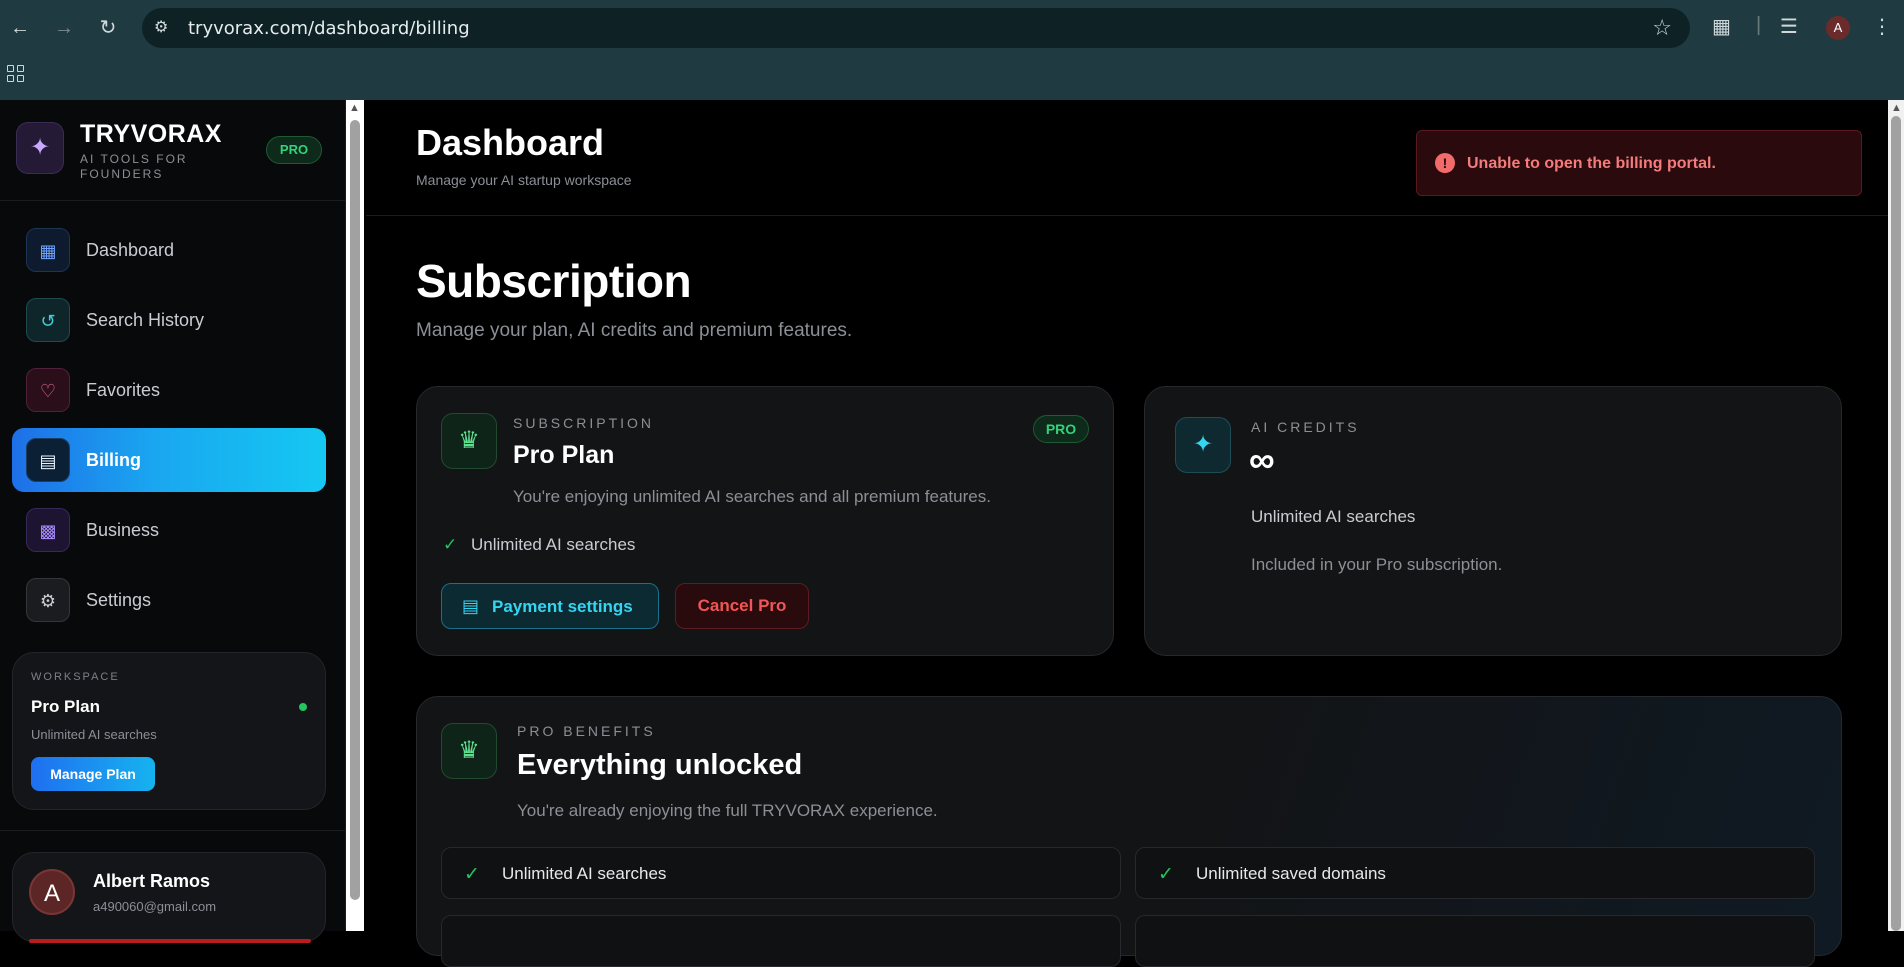 This screenshot has height=967, width=1904. I want to click on status-dot, so click(303, 707).